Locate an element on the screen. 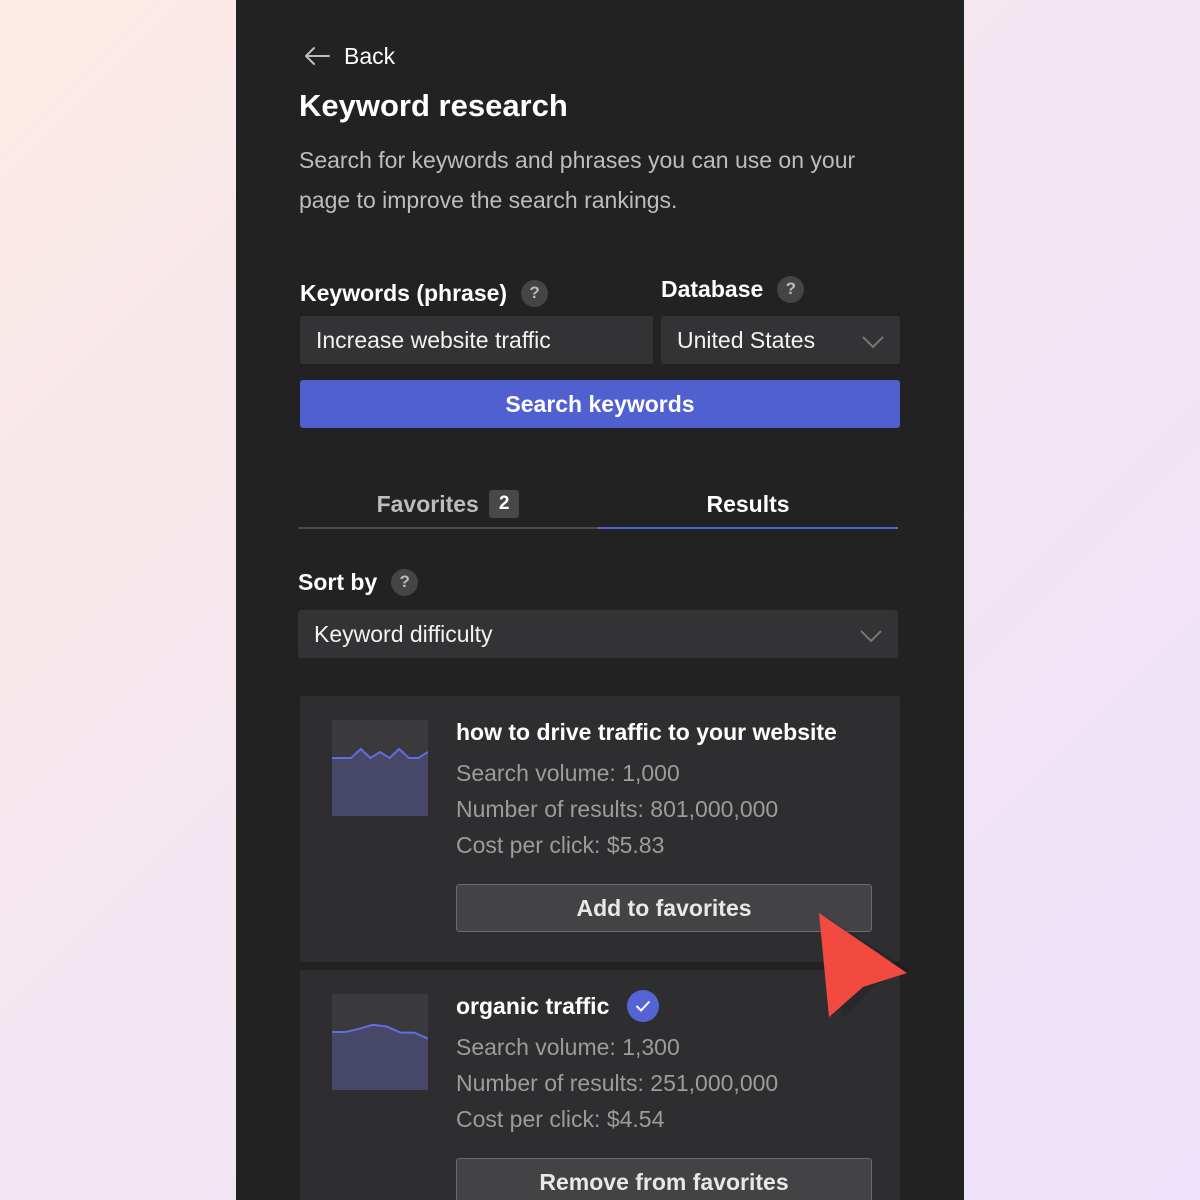  favorited-check-icon is located at coordinates (643, 1006).